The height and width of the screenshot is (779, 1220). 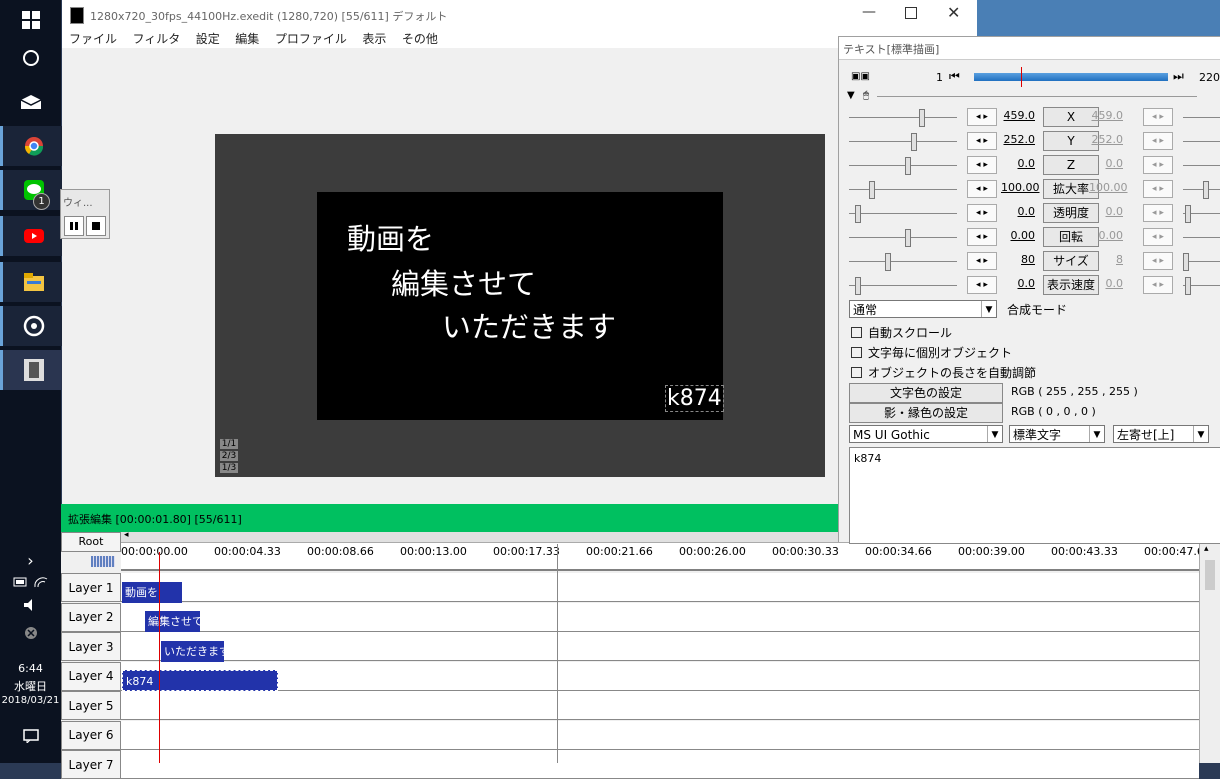 I want to click on close-circle-icon, so click(x=30, y=633).